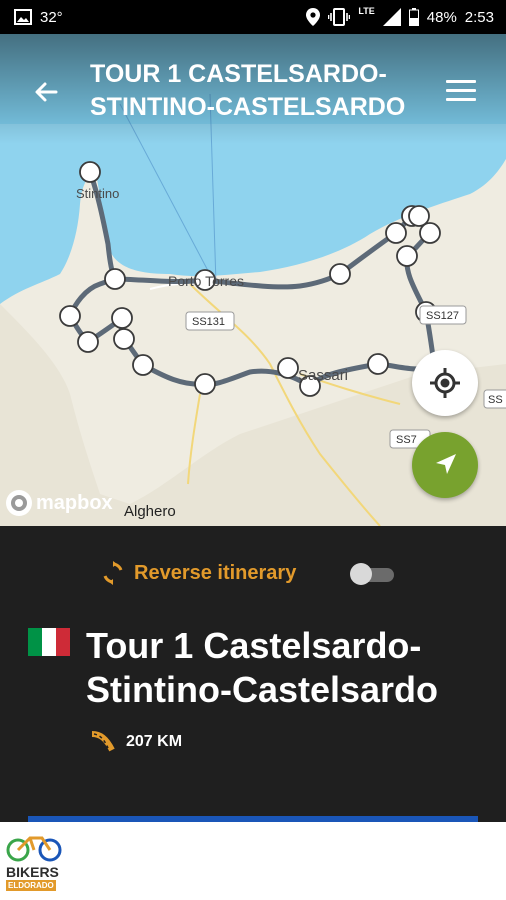 The image size is (506, 900). Describe the element at coordinates (253, 17) in the screenshot. I see `status-bar: 32° LTE 48% 2:53` at that location.